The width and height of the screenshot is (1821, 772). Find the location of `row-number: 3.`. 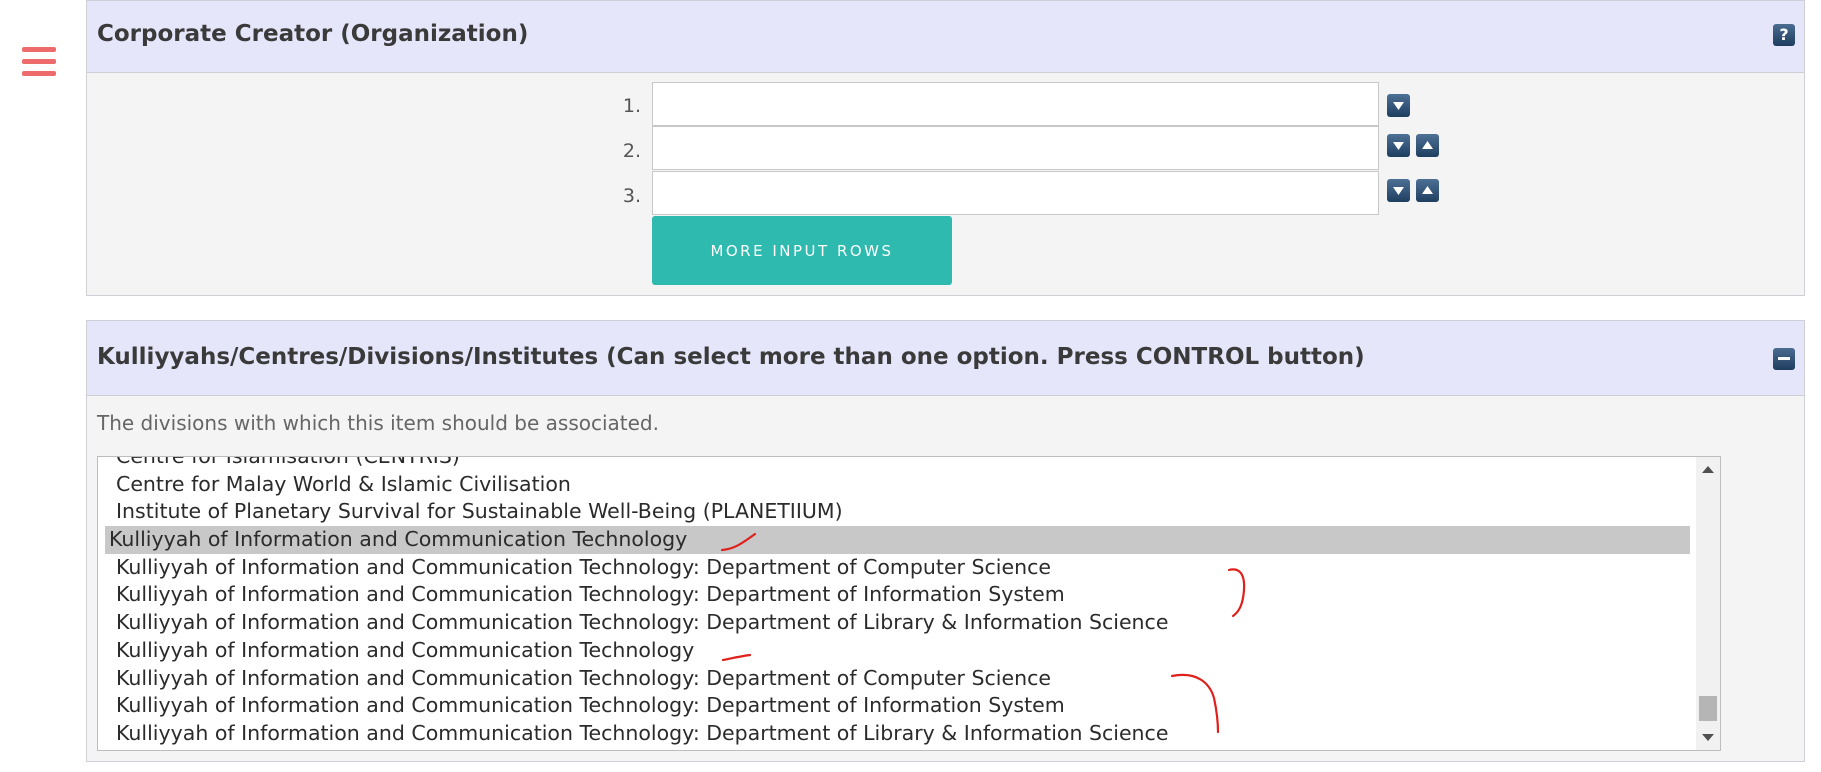

row-number: 3. is located at coordinates (631, 196).